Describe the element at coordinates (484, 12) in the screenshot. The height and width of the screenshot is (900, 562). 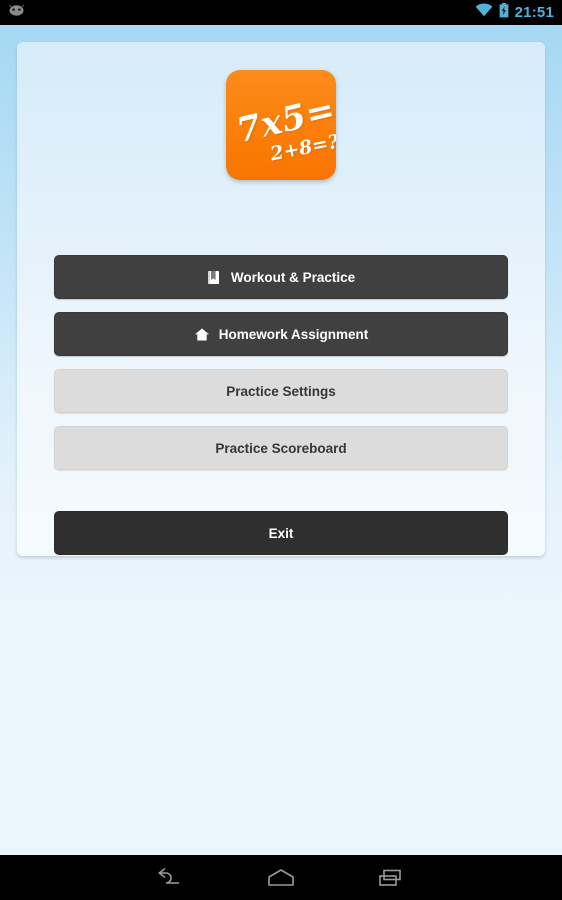
I see `wifi-icon` at that location.